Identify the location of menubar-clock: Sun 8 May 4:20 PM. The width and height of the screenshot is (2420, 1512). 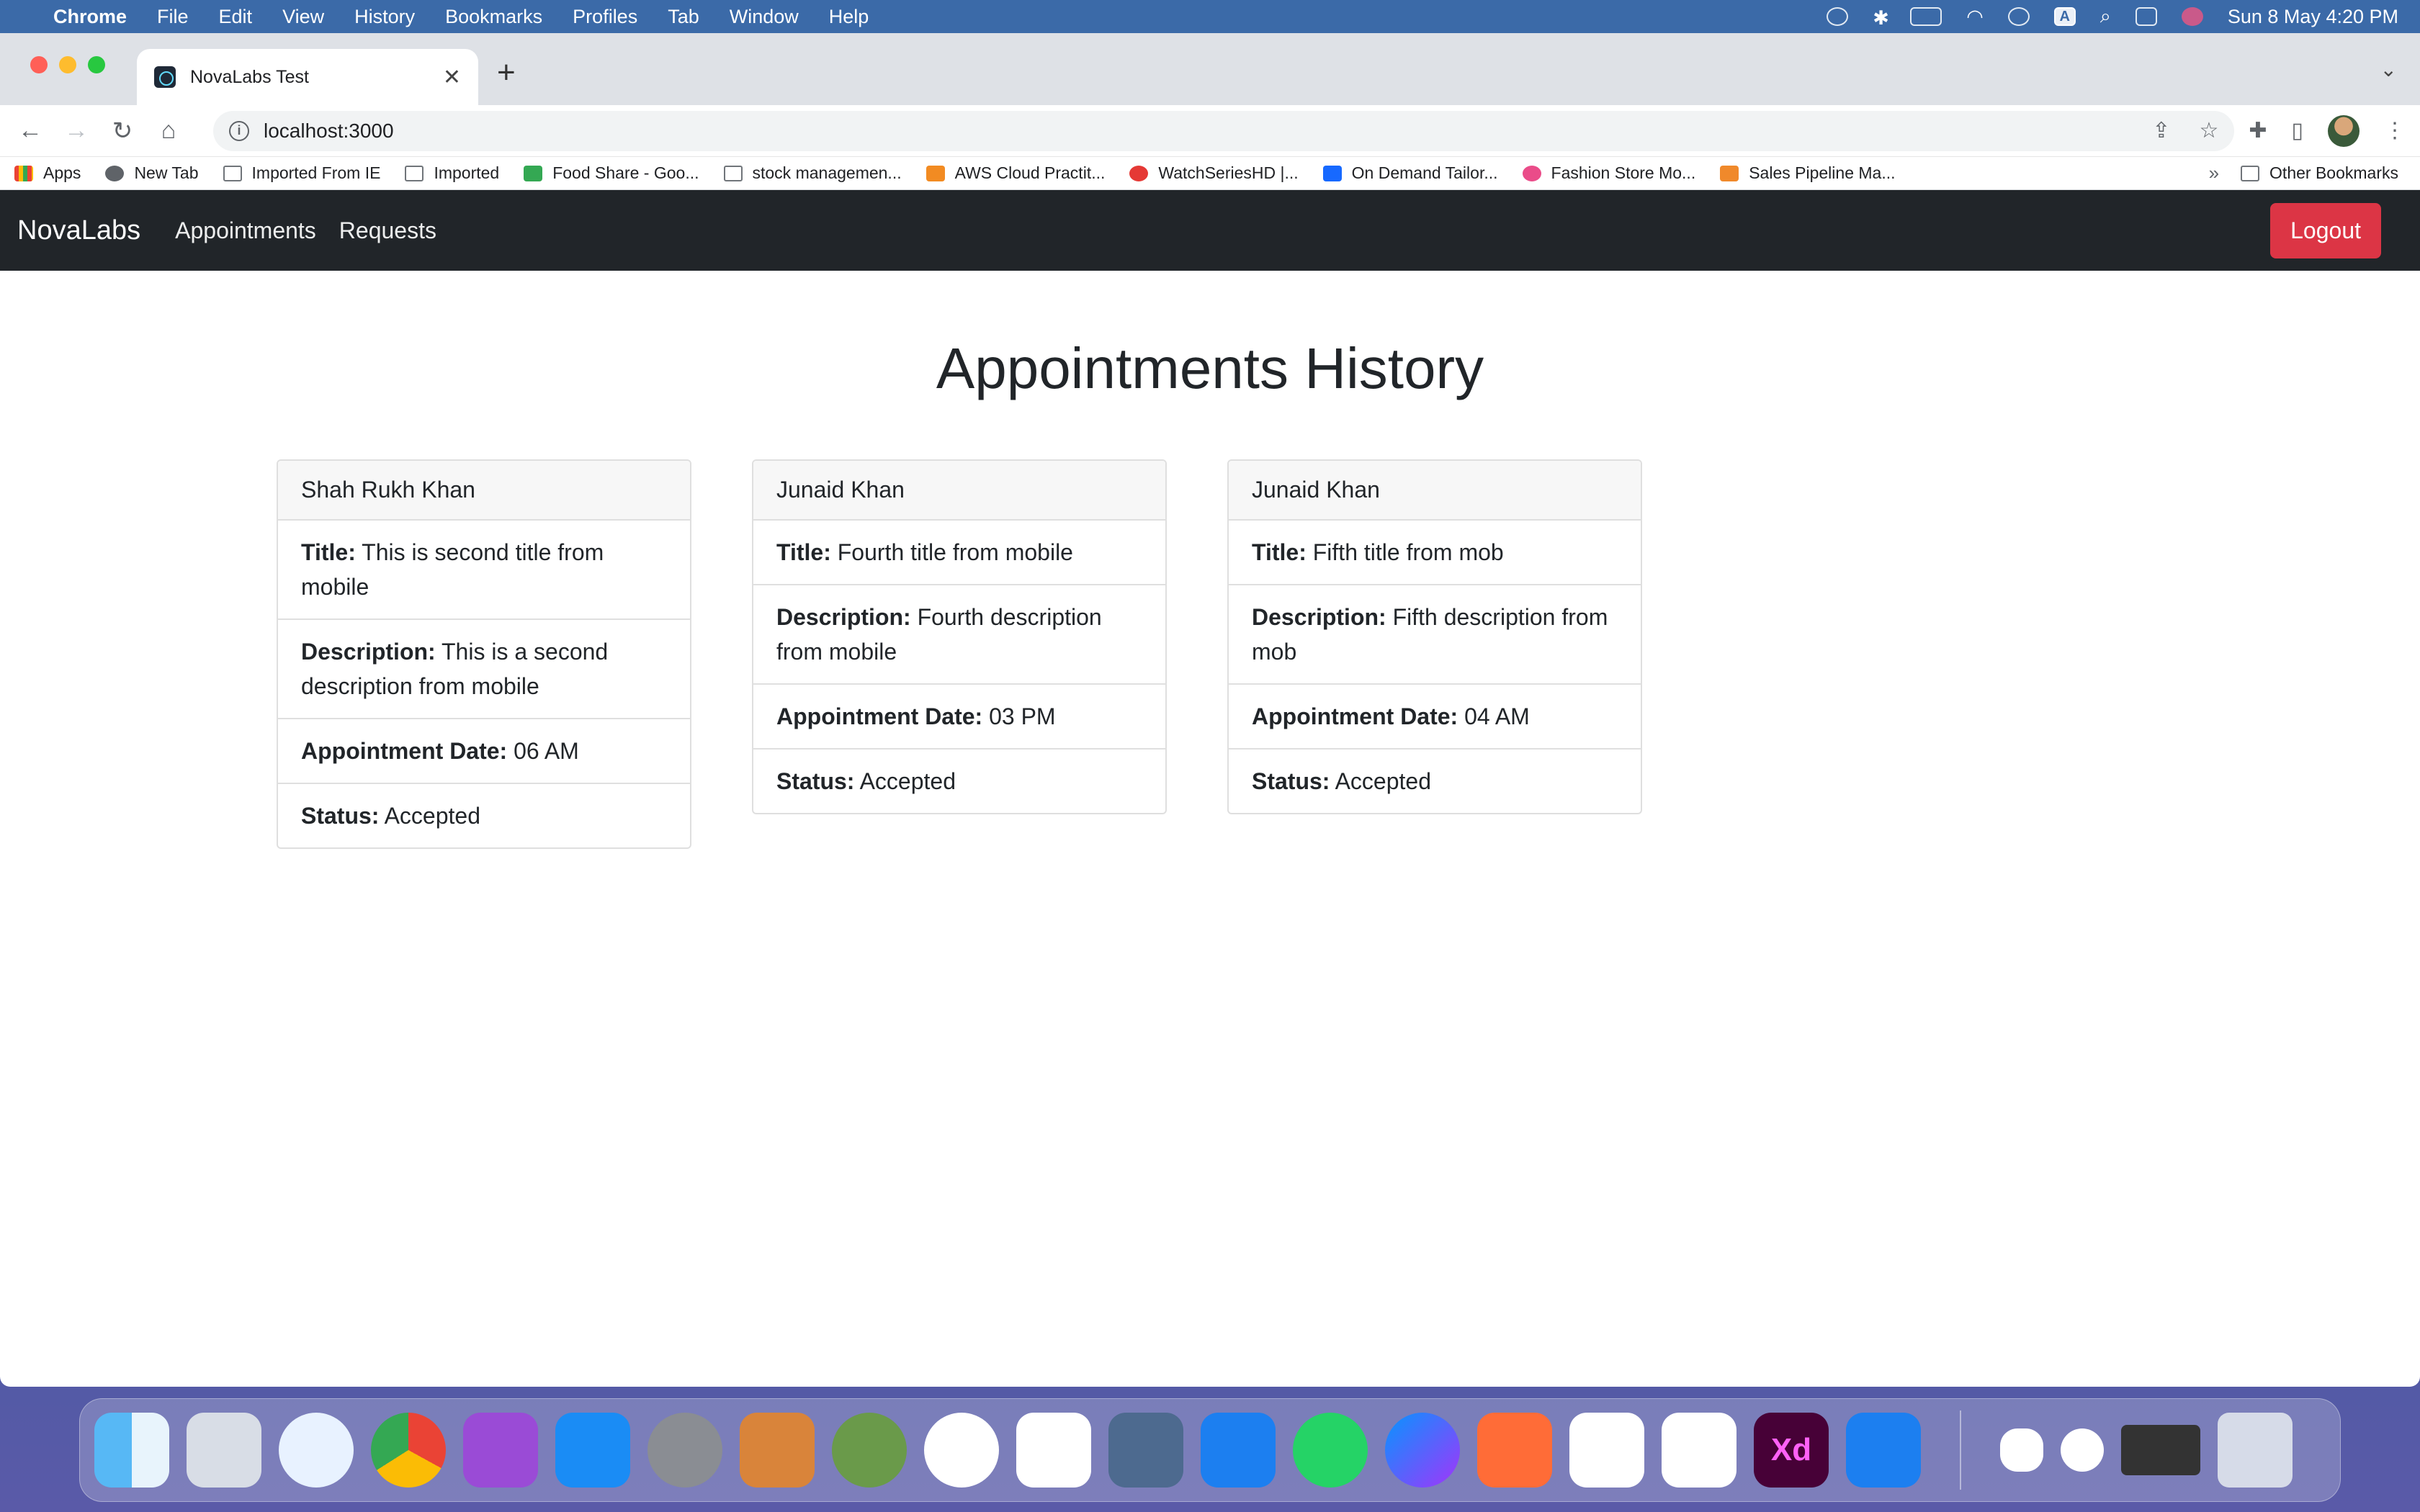
(2313, 17).